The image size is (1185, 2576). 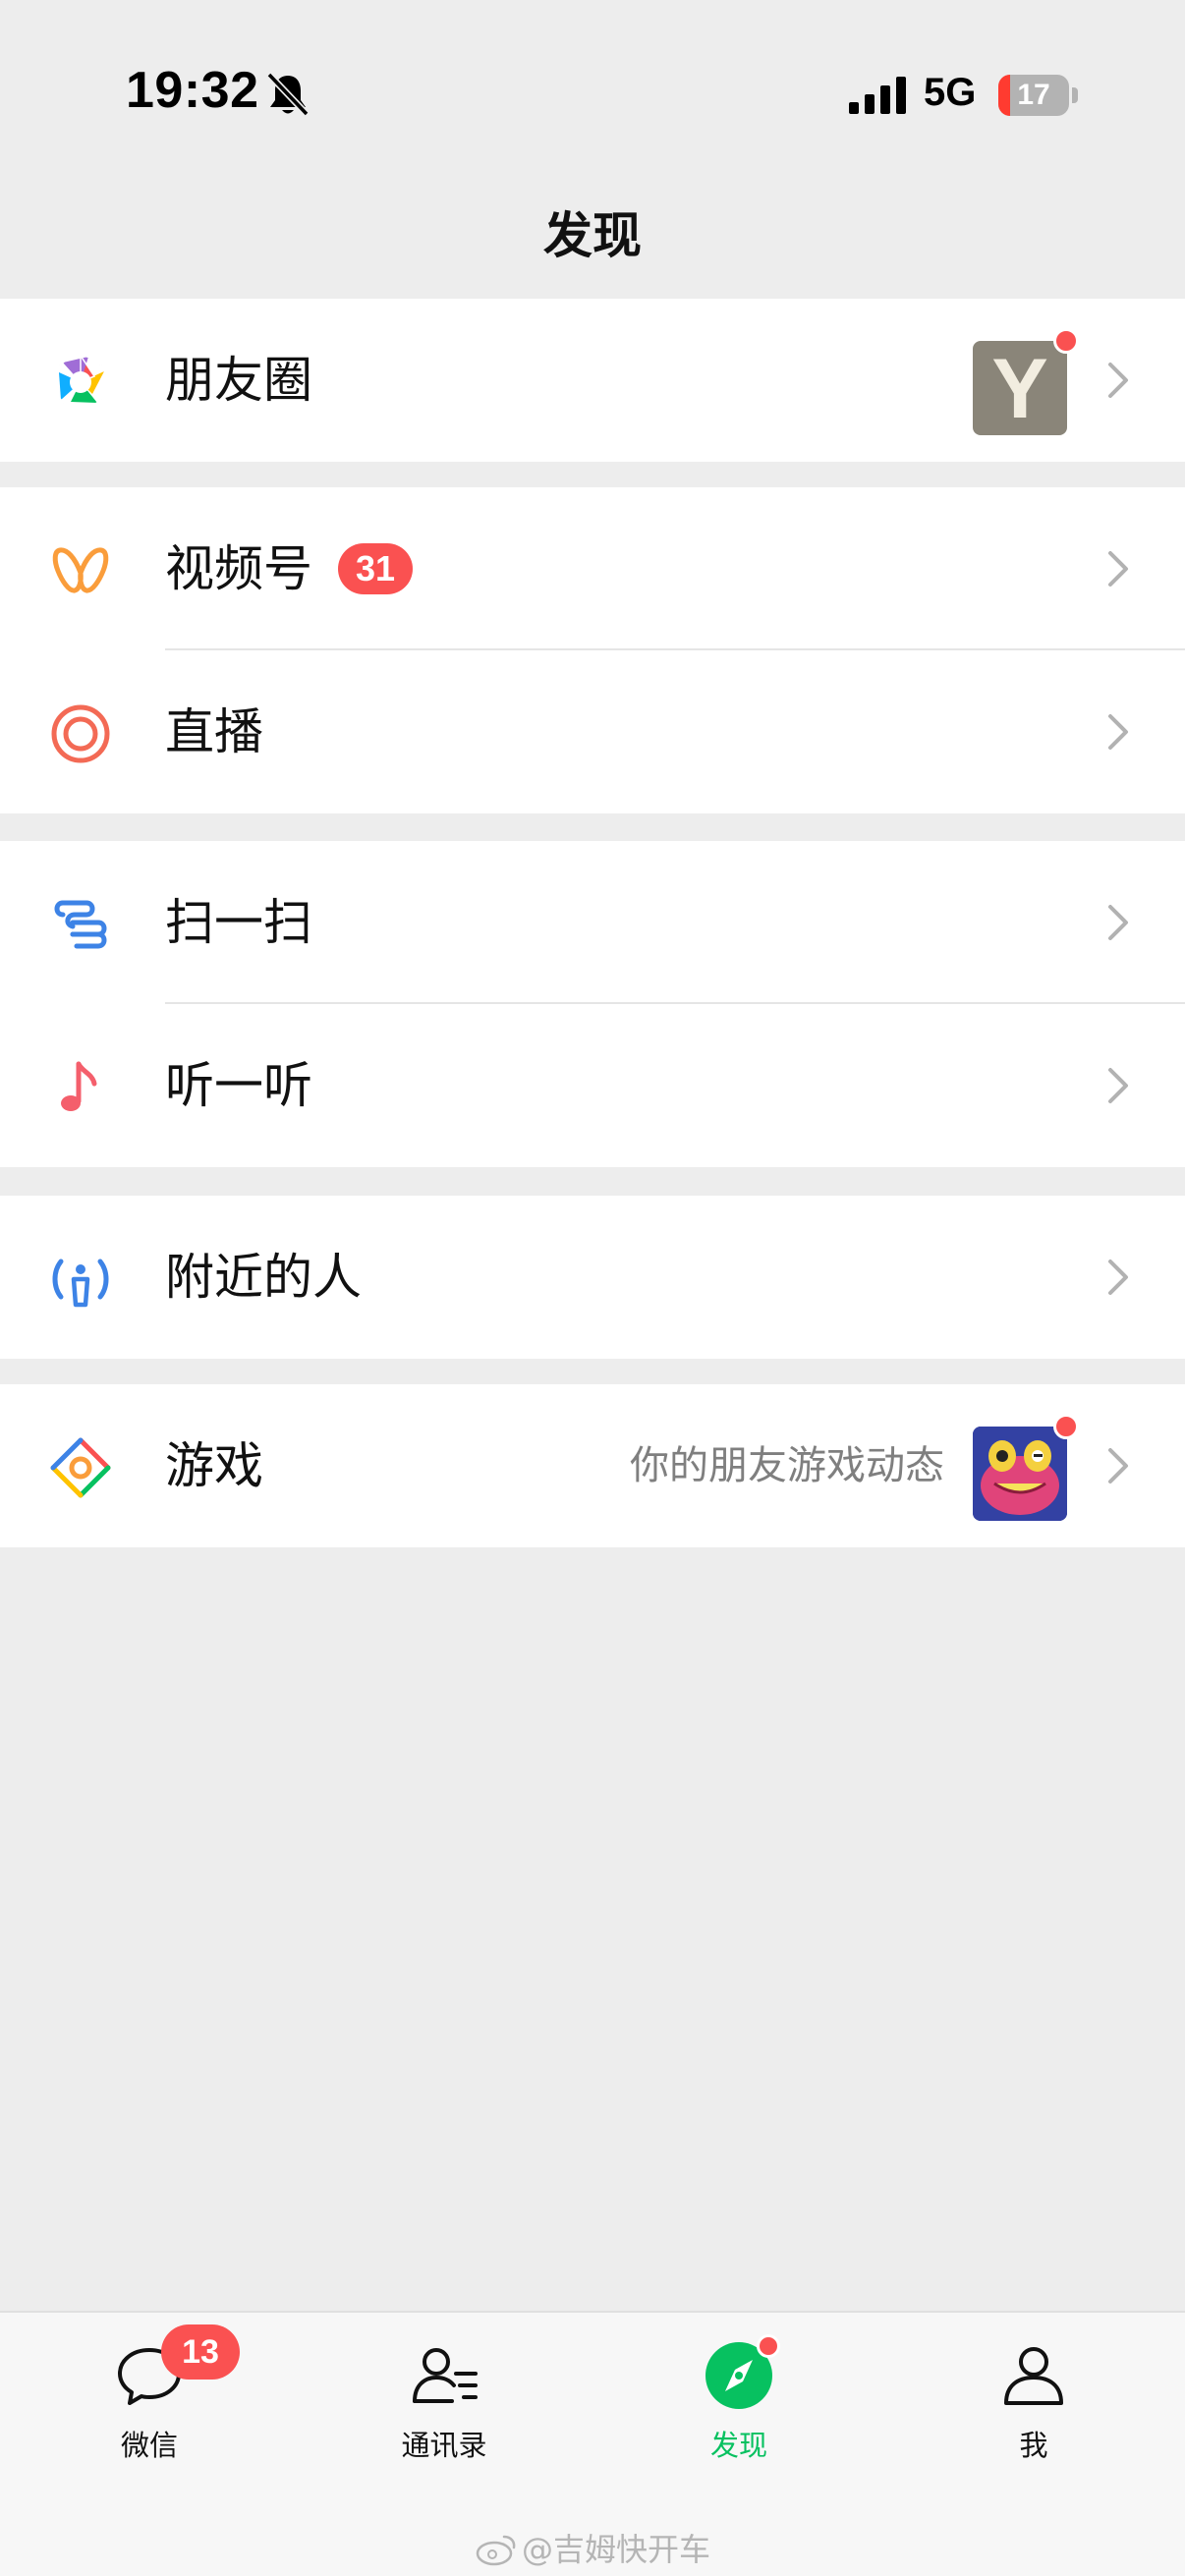 I want to click on watermark: @吉姆快开车, so click(x=592, y=2547).